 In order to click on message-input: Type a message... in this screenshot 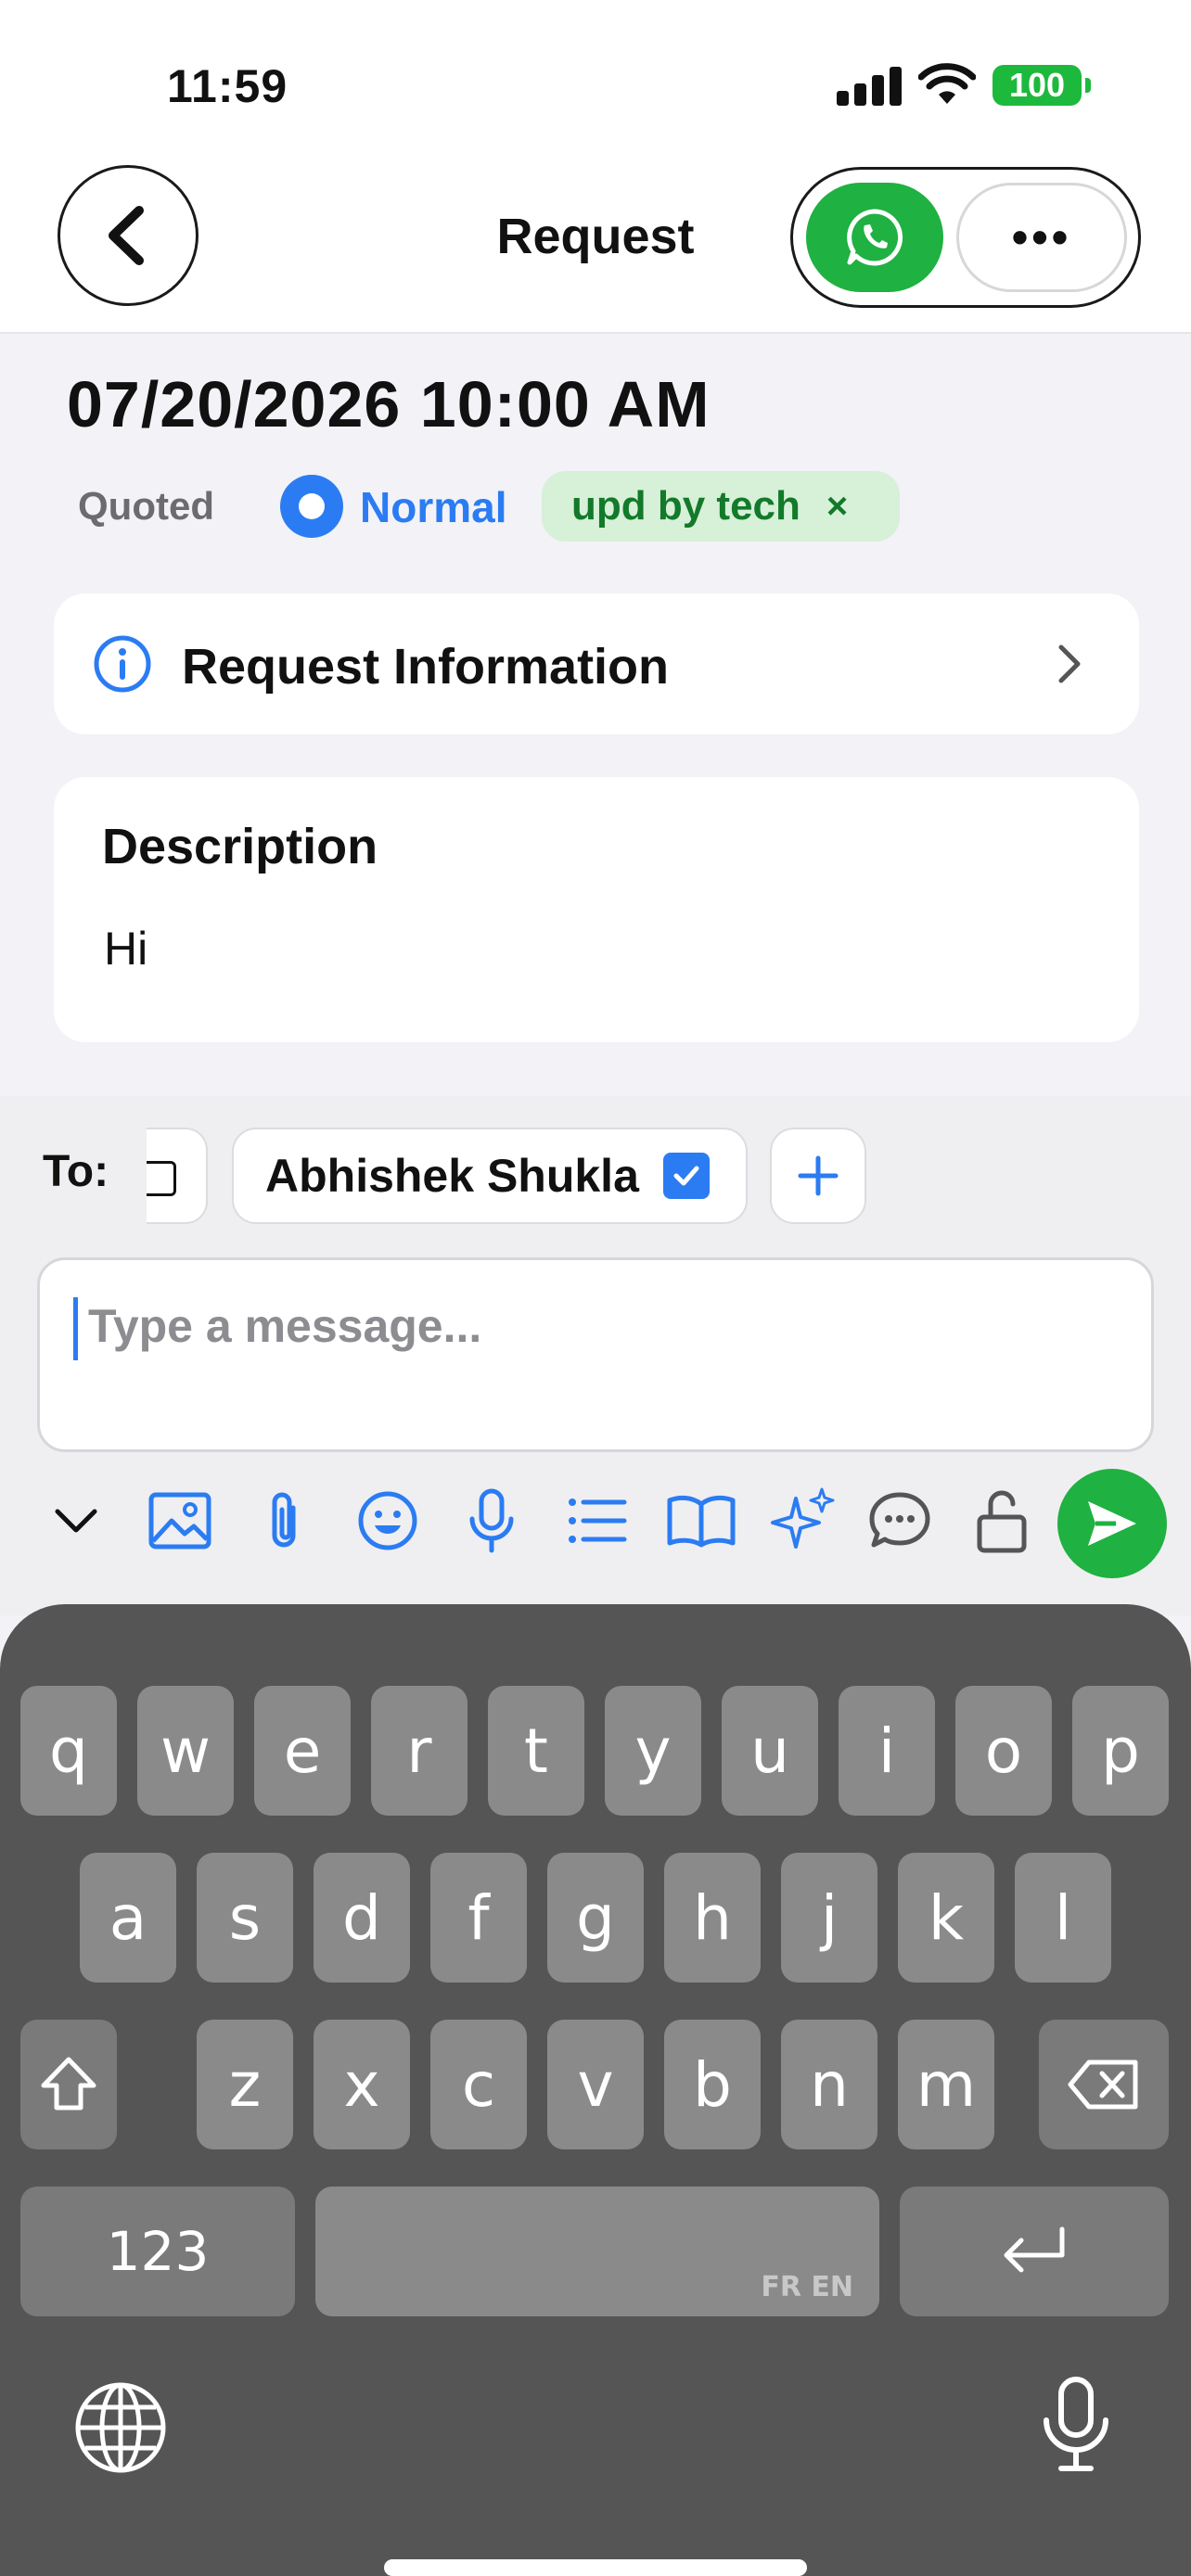, I will do `click(595, 1354)`.